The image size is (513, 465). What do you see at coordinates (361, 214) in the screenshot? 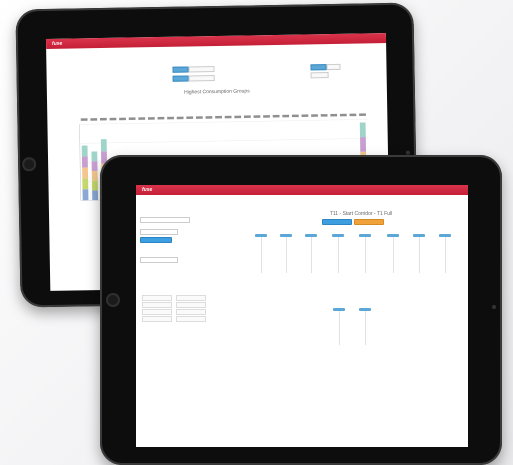
I see `tree-title: T11 - Start Corridor - T1 Full` at bounding box center [361, 214].